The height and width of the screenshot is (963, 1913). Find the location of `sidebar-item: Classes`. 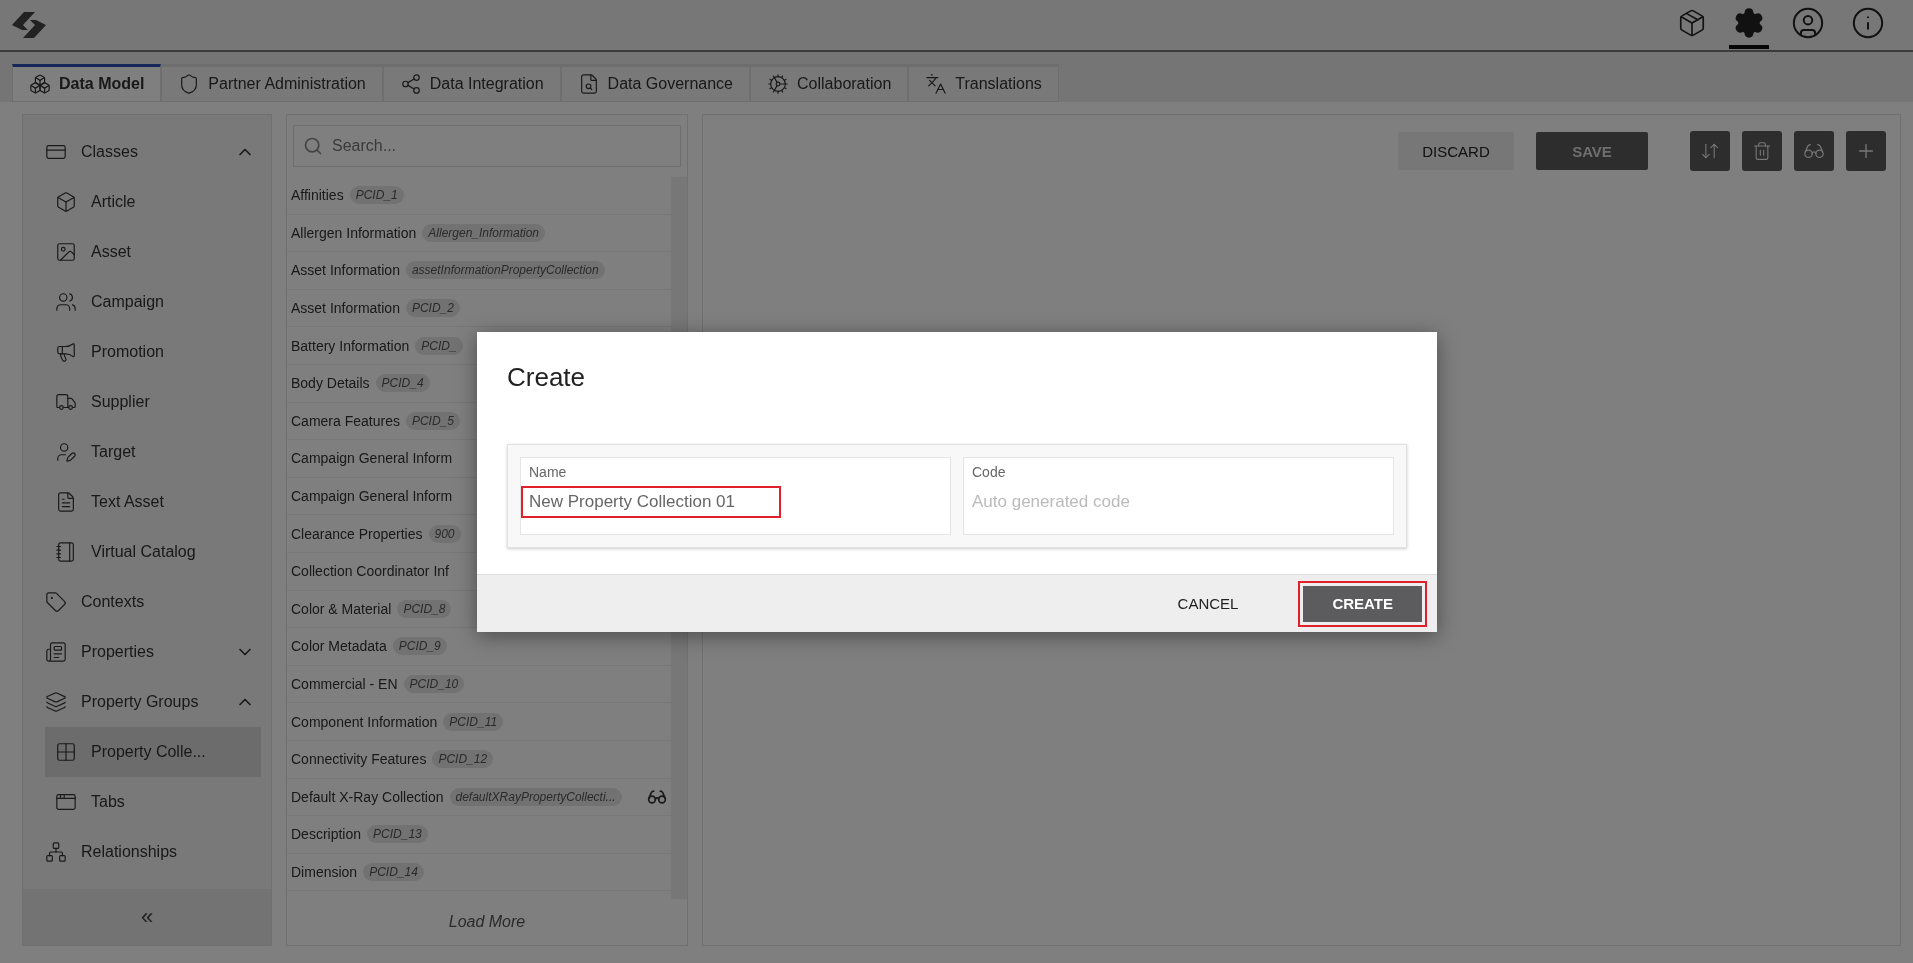

sidebar-item: Classes is located at coordinates (153, 152).